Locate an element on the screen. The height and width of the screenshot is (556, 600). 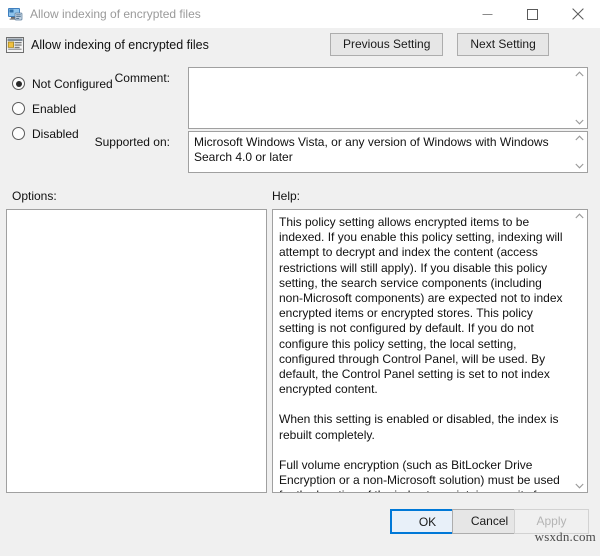
supported-on-scrollbar is located at coordinates (579, 152).